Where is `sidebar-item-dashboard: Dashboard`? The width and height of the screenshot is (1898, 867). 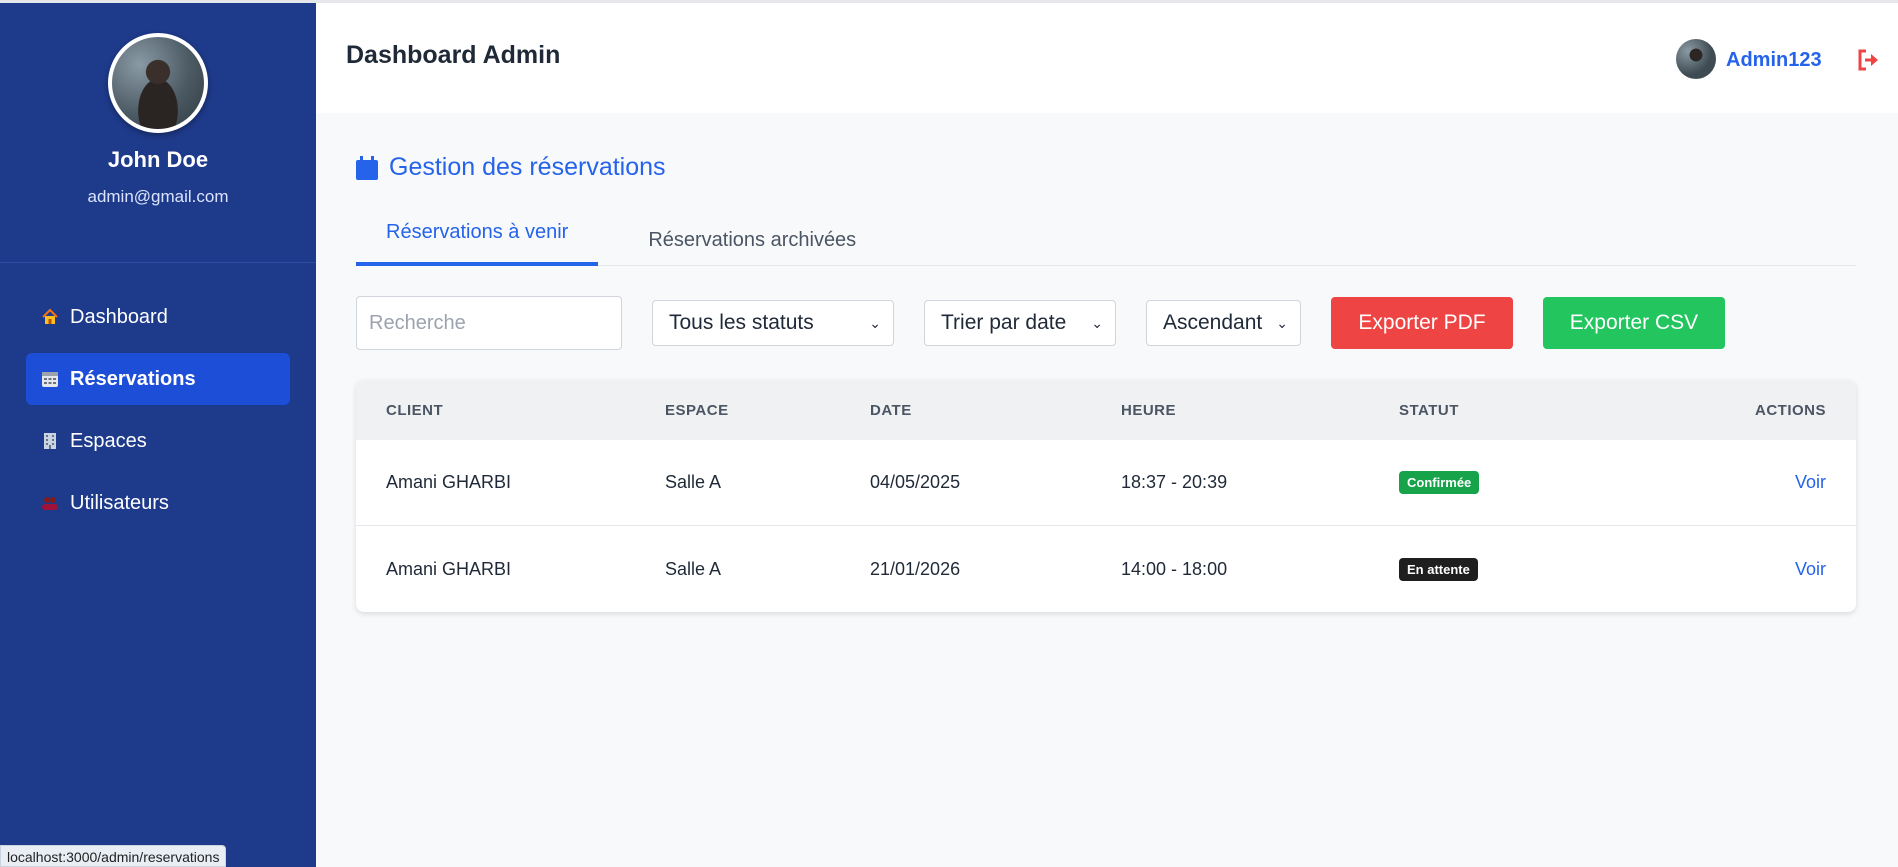 sidebar-item-dashboard: Dashboard is located at coordinates (158, 317).